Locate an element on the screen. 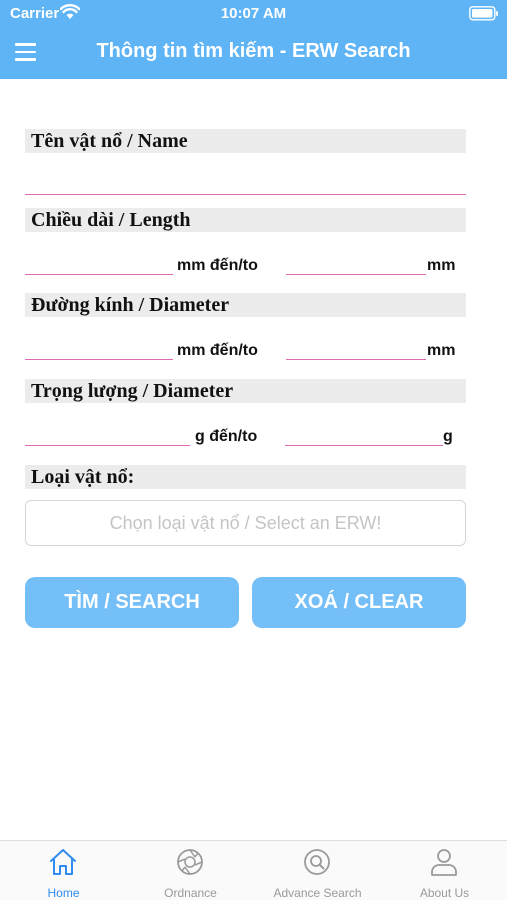 This screenshot has width=507, height=900. person-icon is located at coordinates (444, 862).